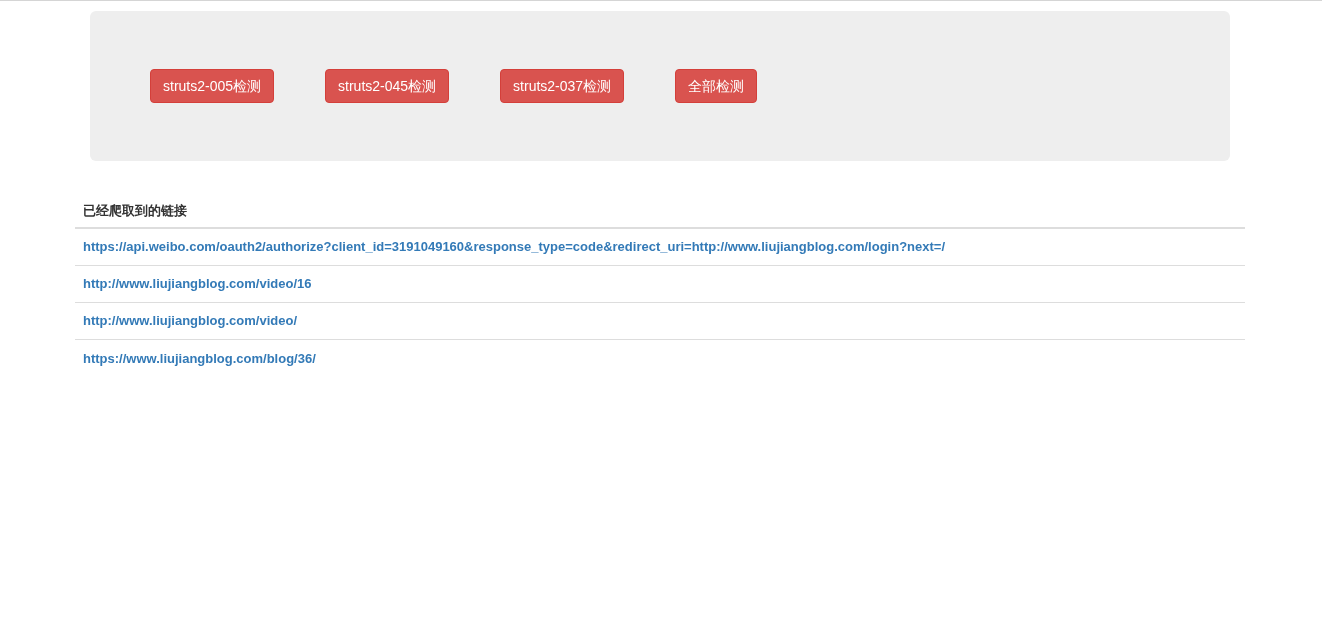 The image size is (1322, 634). I want to click on crawled-link: http://www.liujiangblog.com/video/16, so click(197, 284).